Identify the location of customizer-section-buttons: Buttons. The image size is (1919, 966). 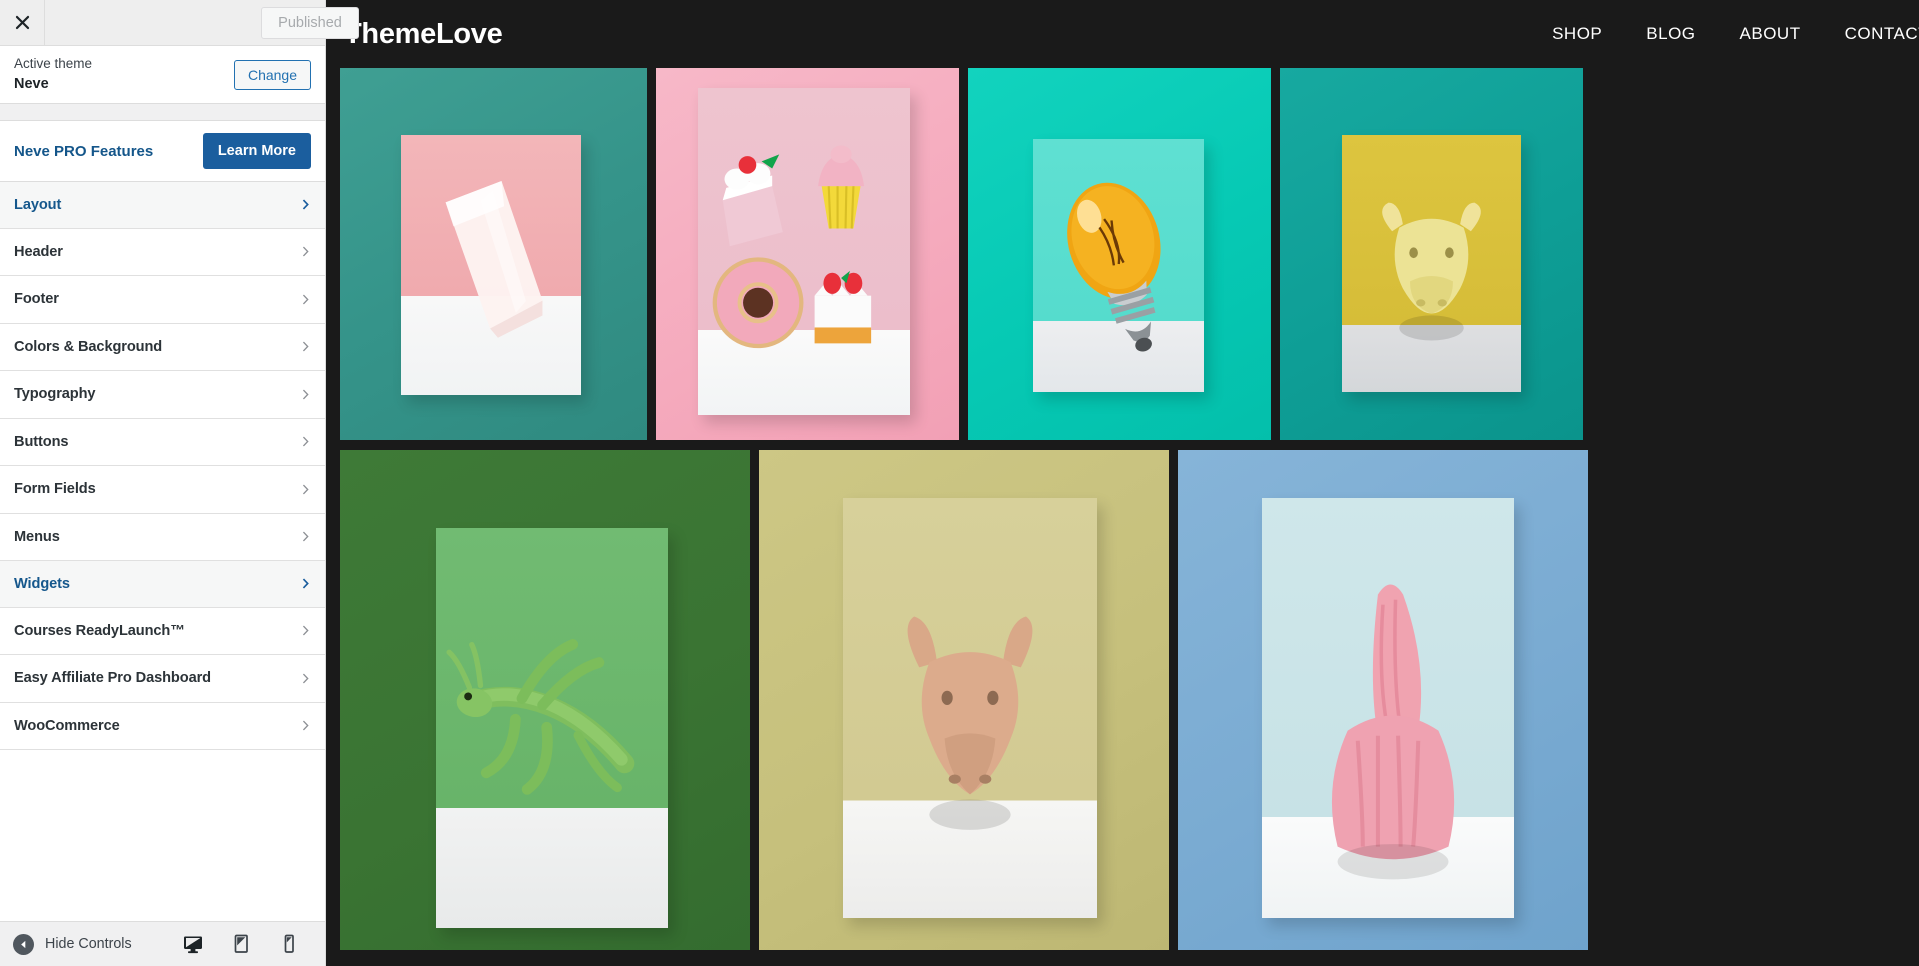
(162, 442).